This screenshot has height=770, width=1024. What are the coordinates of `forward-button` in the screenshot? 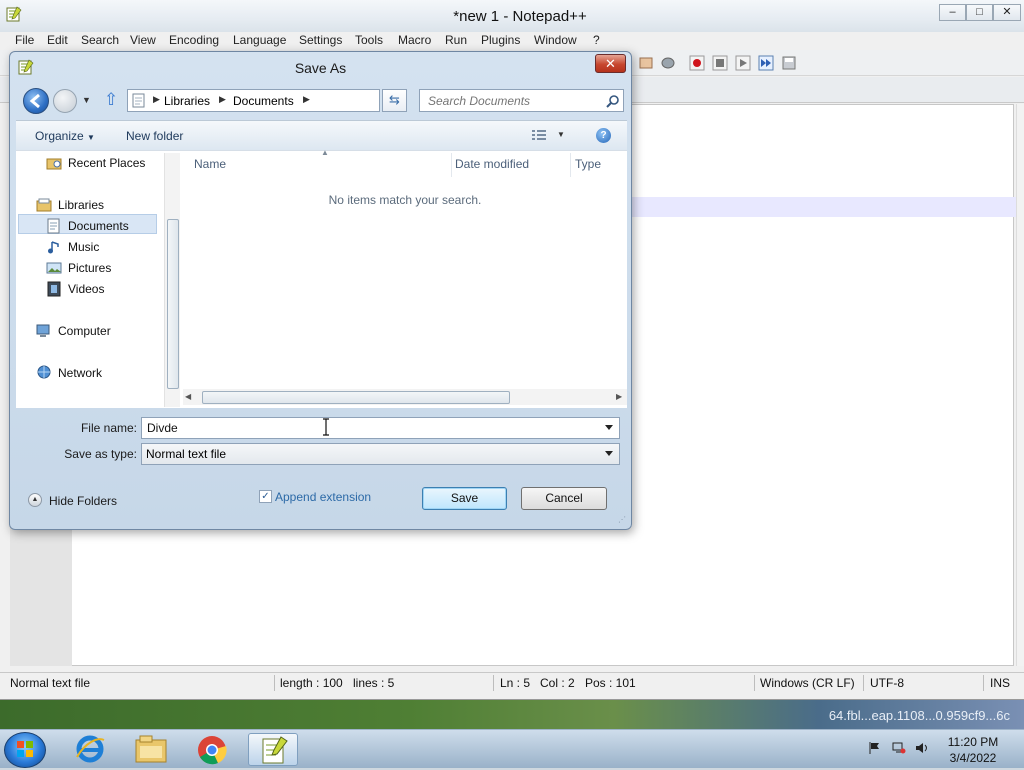 It's located at (65, 101).